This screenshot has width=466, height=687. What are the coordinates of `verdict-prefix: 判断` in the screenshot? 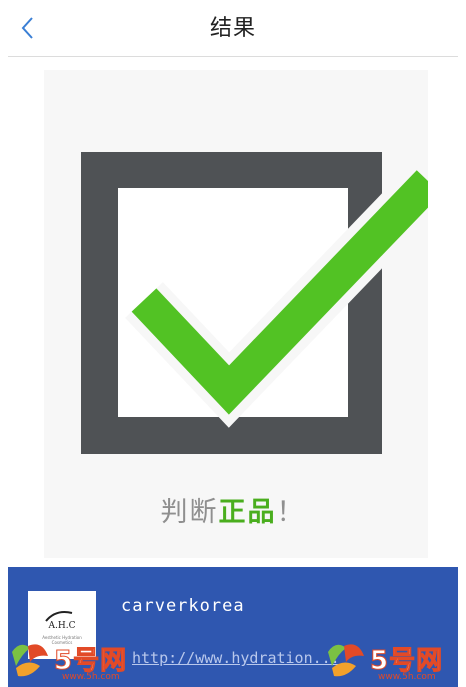 It's located at (189, 512).